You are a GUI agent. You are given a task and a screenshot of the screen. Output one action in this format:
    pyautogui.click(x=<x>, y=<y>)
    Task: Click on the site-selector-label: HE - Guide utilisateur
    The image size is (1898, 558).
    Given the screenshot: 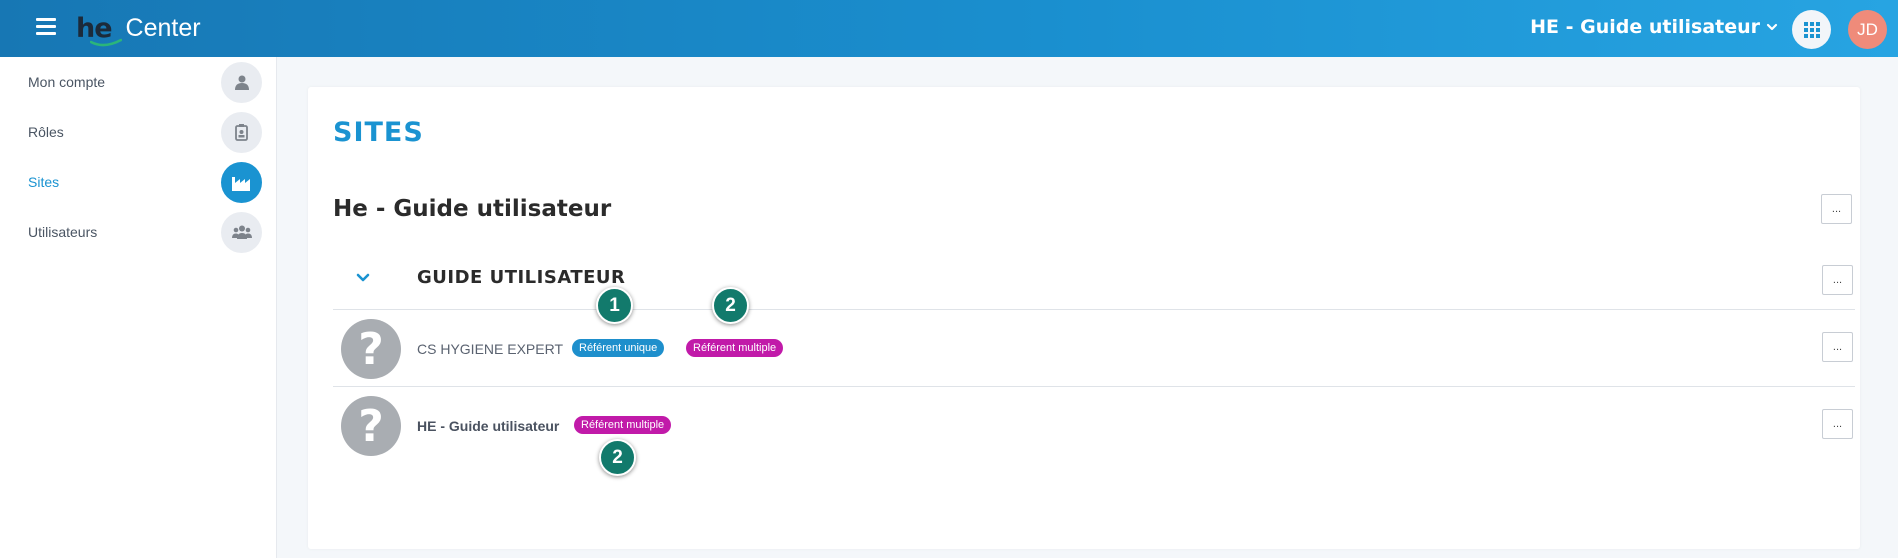 What is the action you would take?
    pyautogui.click(x=1645, y=27)
    